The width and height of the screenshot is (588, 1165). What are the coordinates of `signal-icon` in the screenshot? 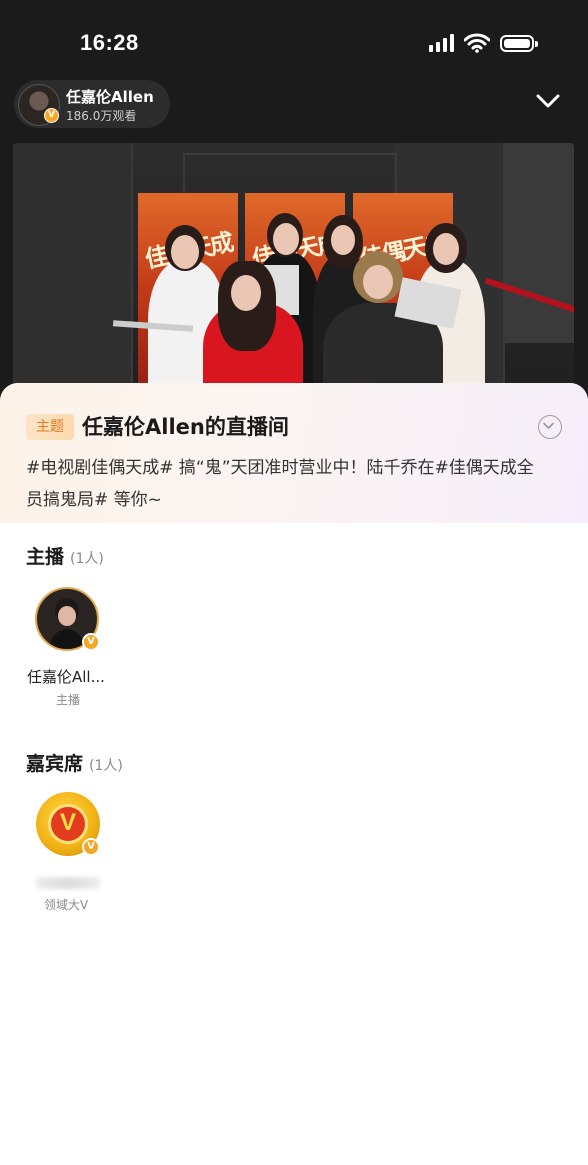 It's located at (441, 43).